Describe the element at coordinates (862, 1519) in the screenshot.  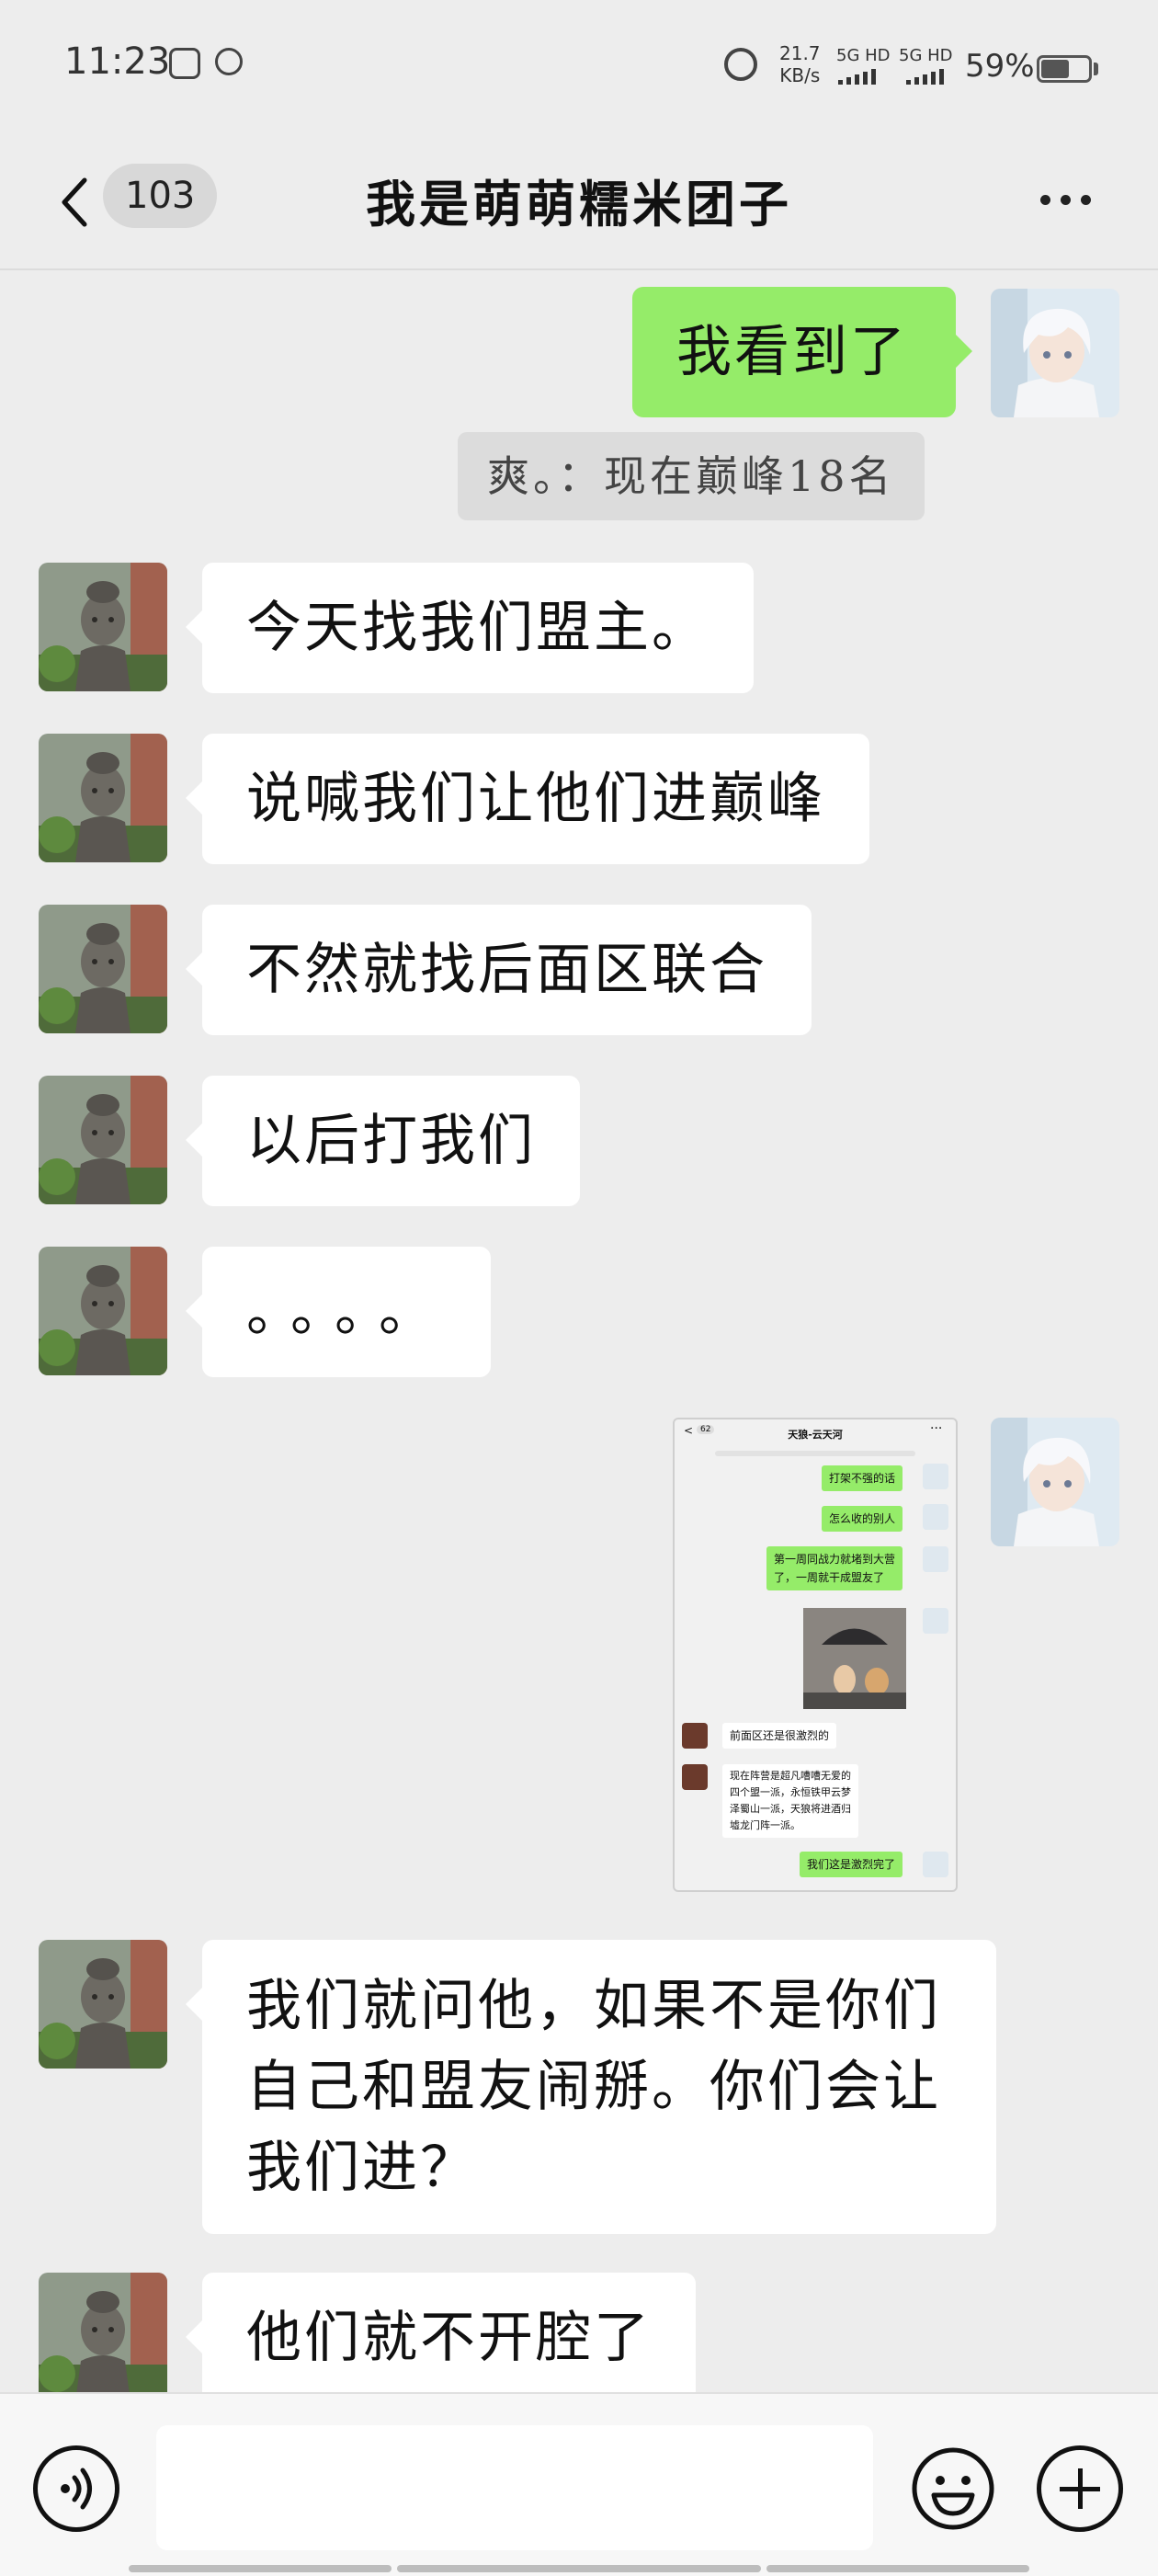
I see `screenshot-message: 怎么收的别人` at that location.